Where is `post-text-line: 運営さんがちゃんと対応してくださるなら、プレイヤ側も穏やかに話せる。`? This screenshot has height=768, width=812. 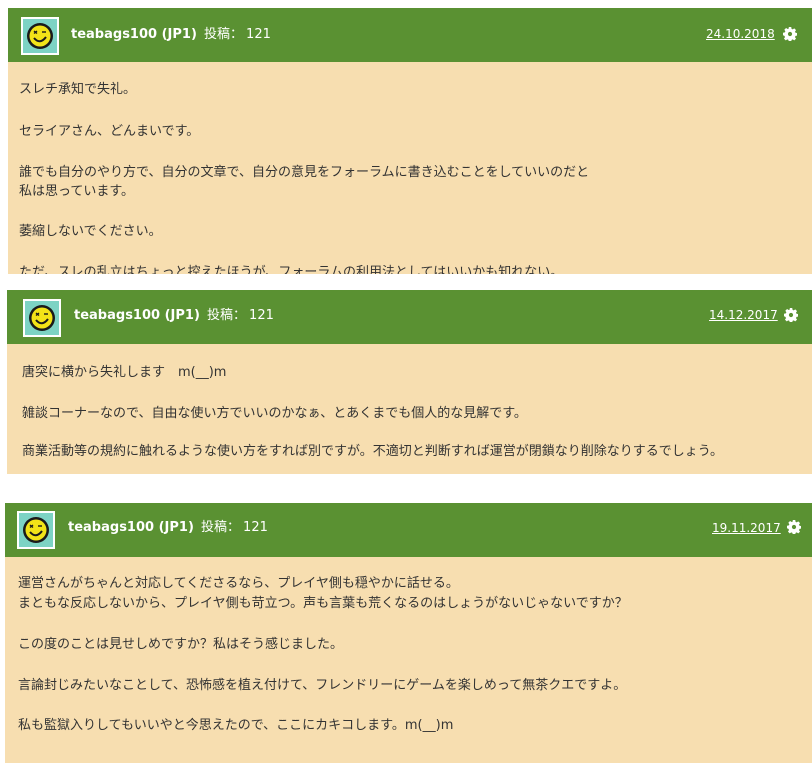
post-text-line: 運営さんがちゃんと対応してくださるなら、プレイヤ側も穏やかに話せる。 is located at coordinates (238, 583).